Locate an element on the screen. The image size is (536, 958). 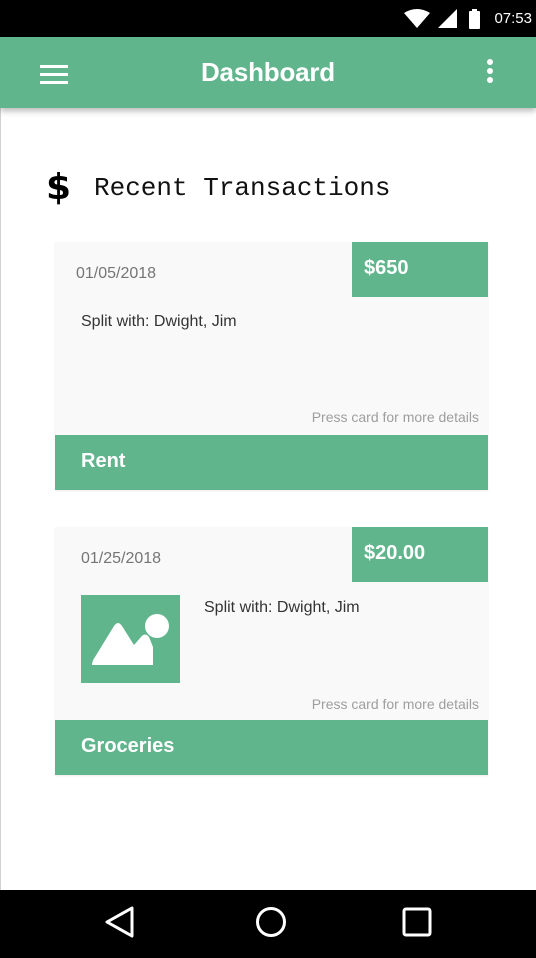
page-title: Dashboard is located at coordinates (267, 72).